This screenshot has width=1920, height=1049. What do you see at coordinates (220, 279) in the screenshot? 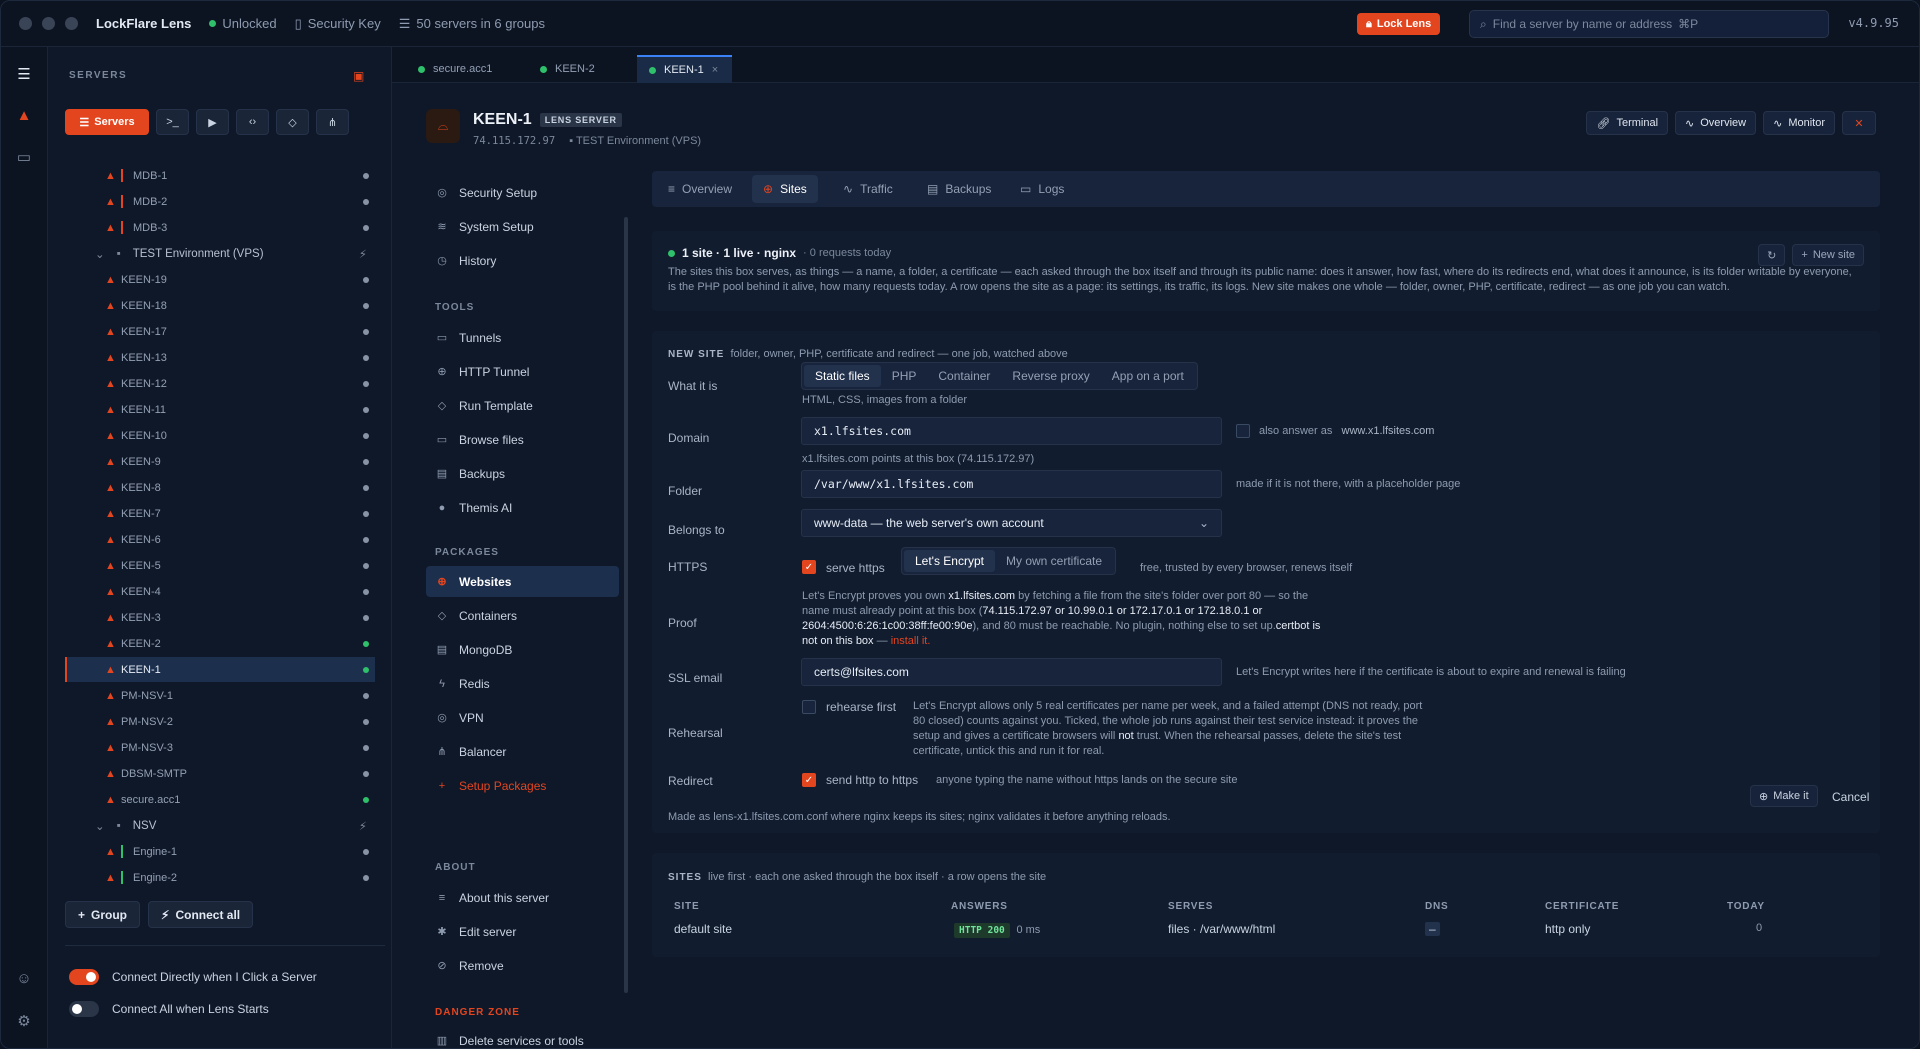
I see `server-row-keen-19: ▲ KEEN-19` at bounding box center [220, 279].